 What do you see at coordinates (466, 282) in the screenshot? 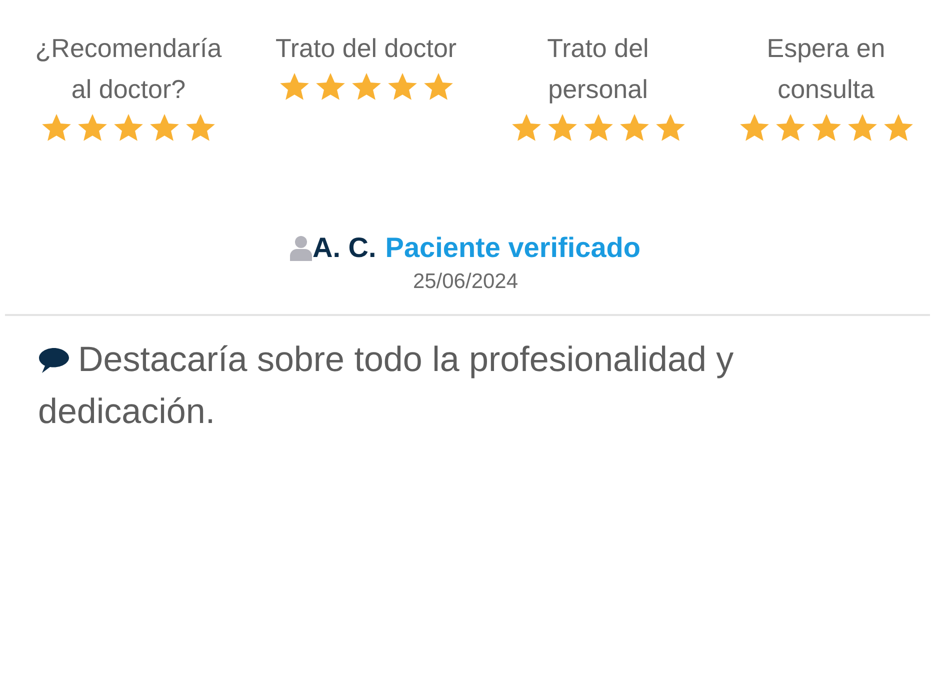
I see `review-date: 25/06/2024` at bounding box center [466, 282].